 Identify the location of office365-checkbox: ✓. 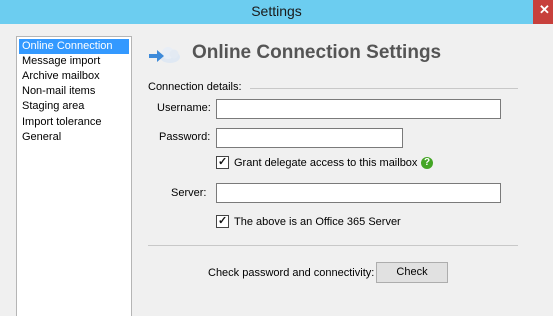
(222, 221).